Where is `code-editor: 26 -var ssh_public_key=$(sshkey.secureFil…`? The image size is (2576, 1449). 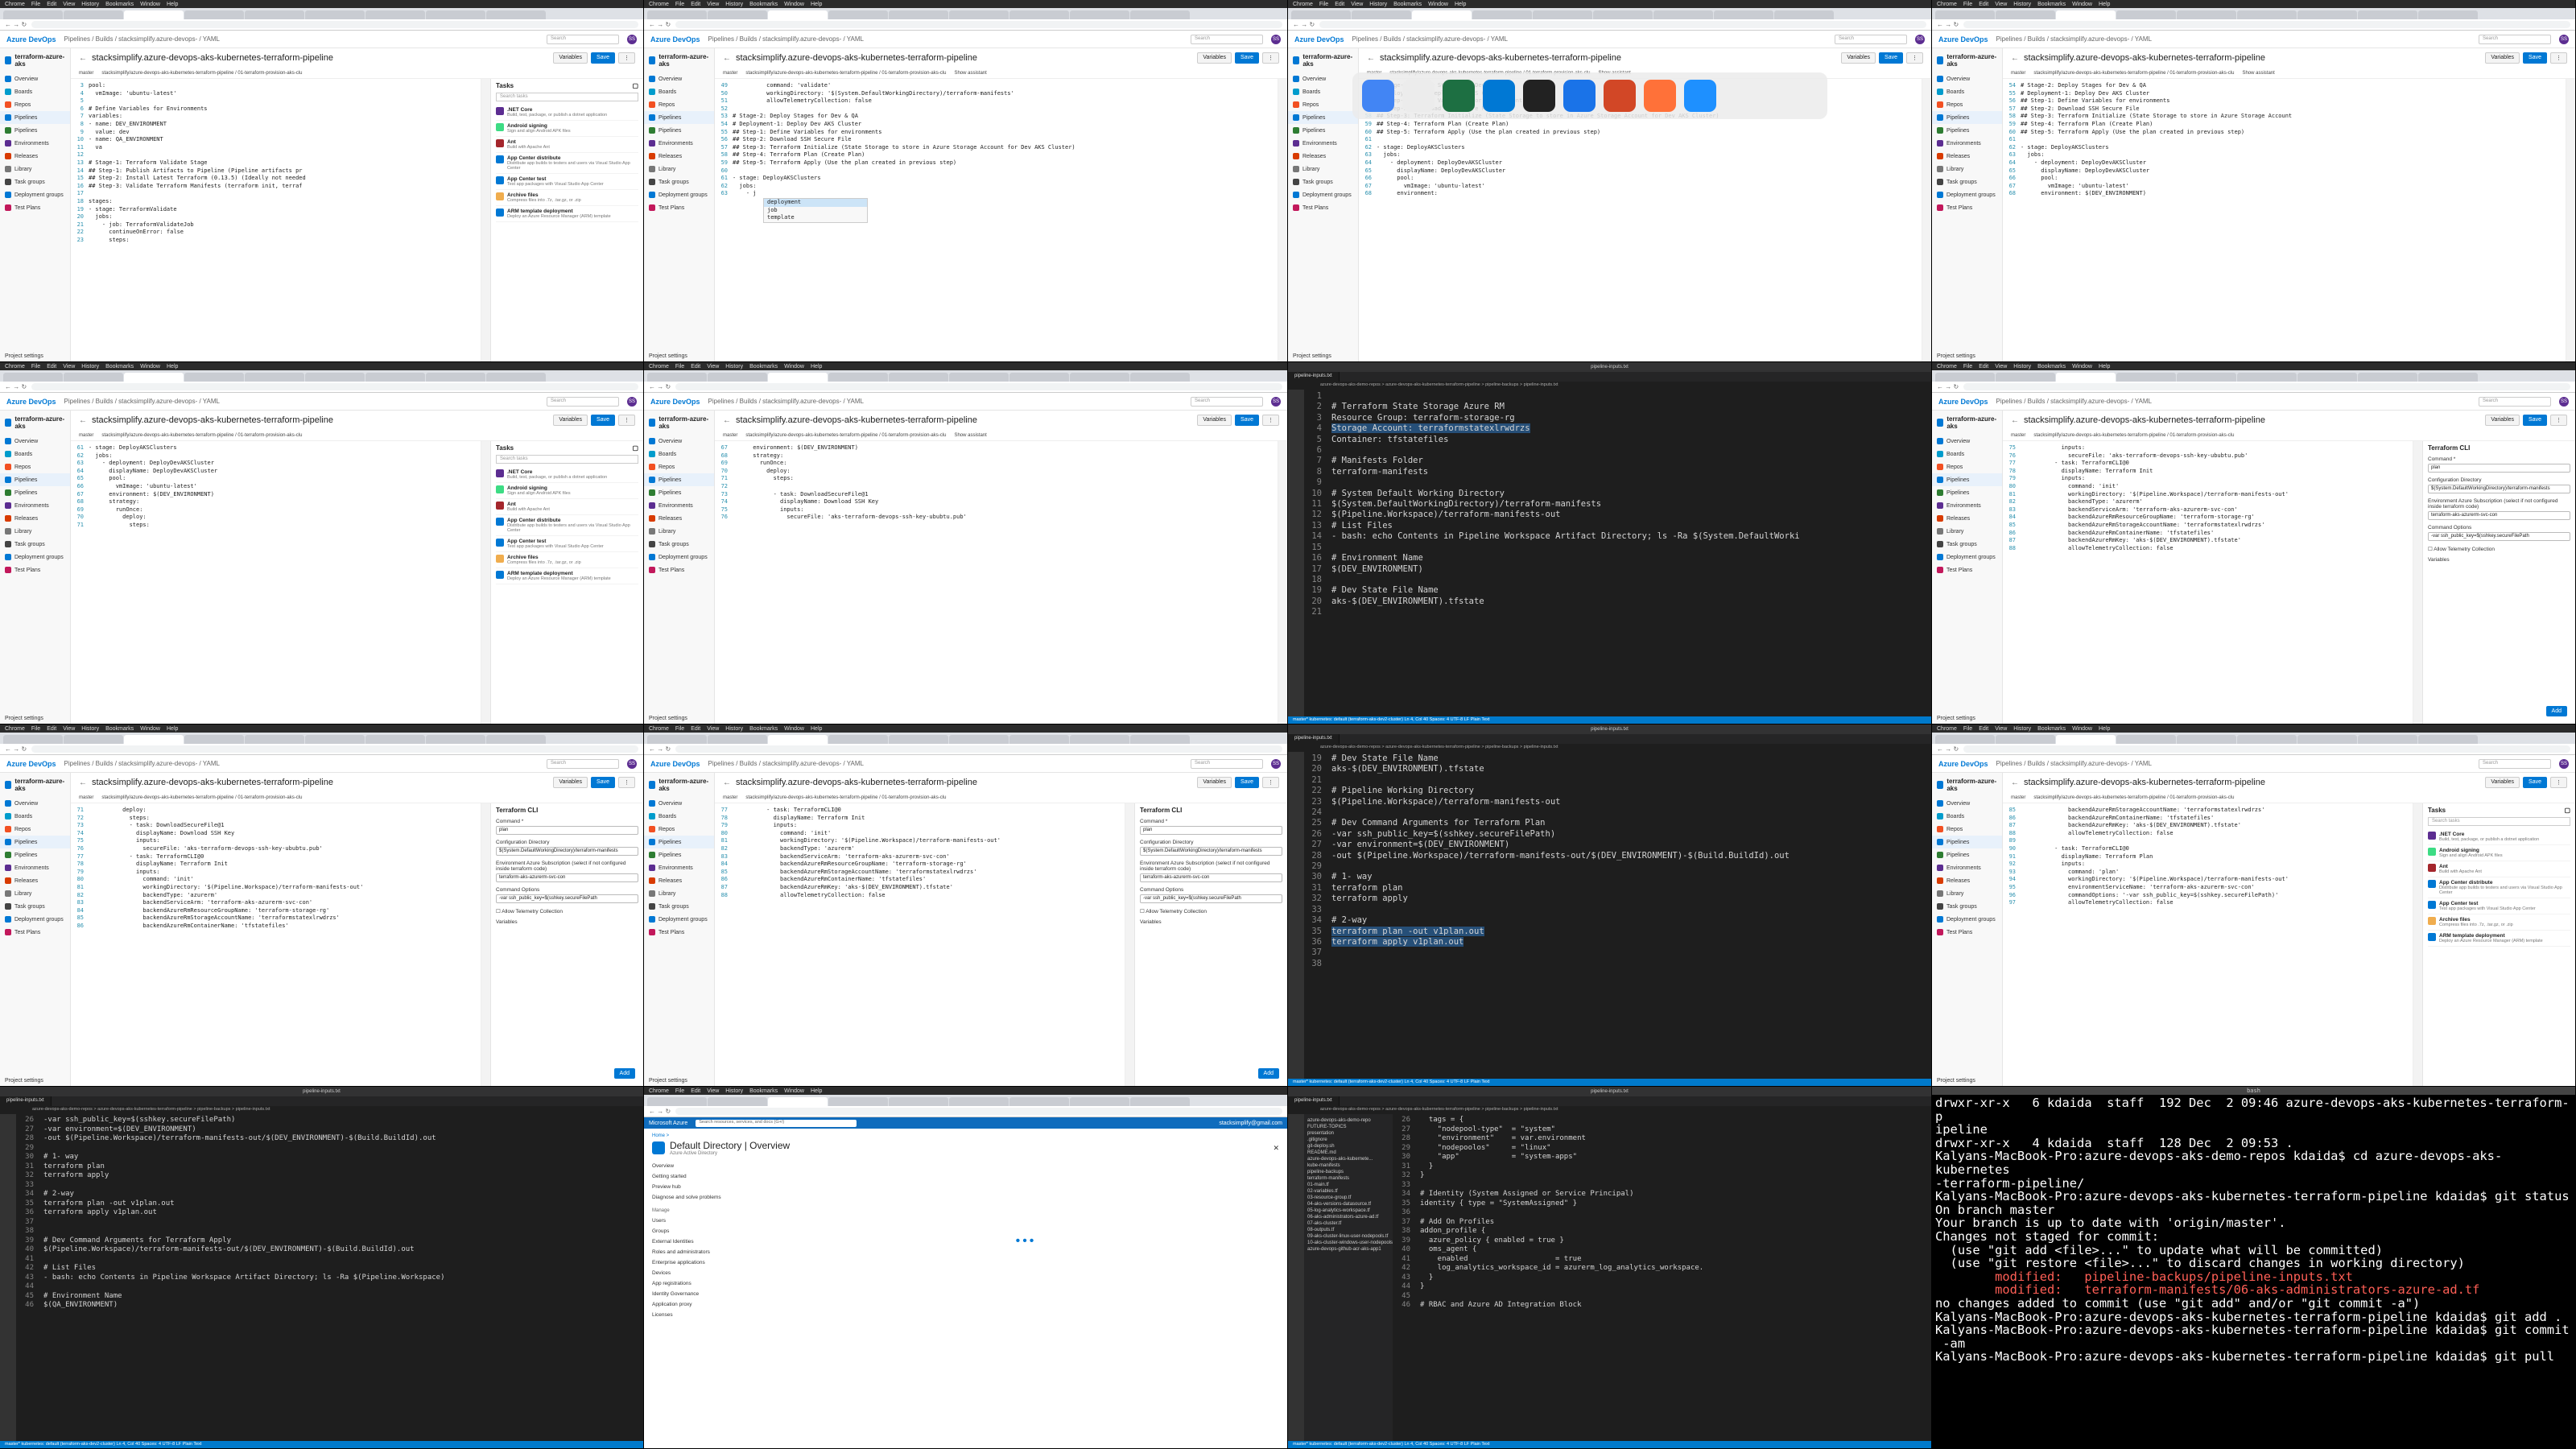
code-editor: 26 -var ssh_public_key=$(sshkey.secureFil… is located at coordinates (329, 1277).